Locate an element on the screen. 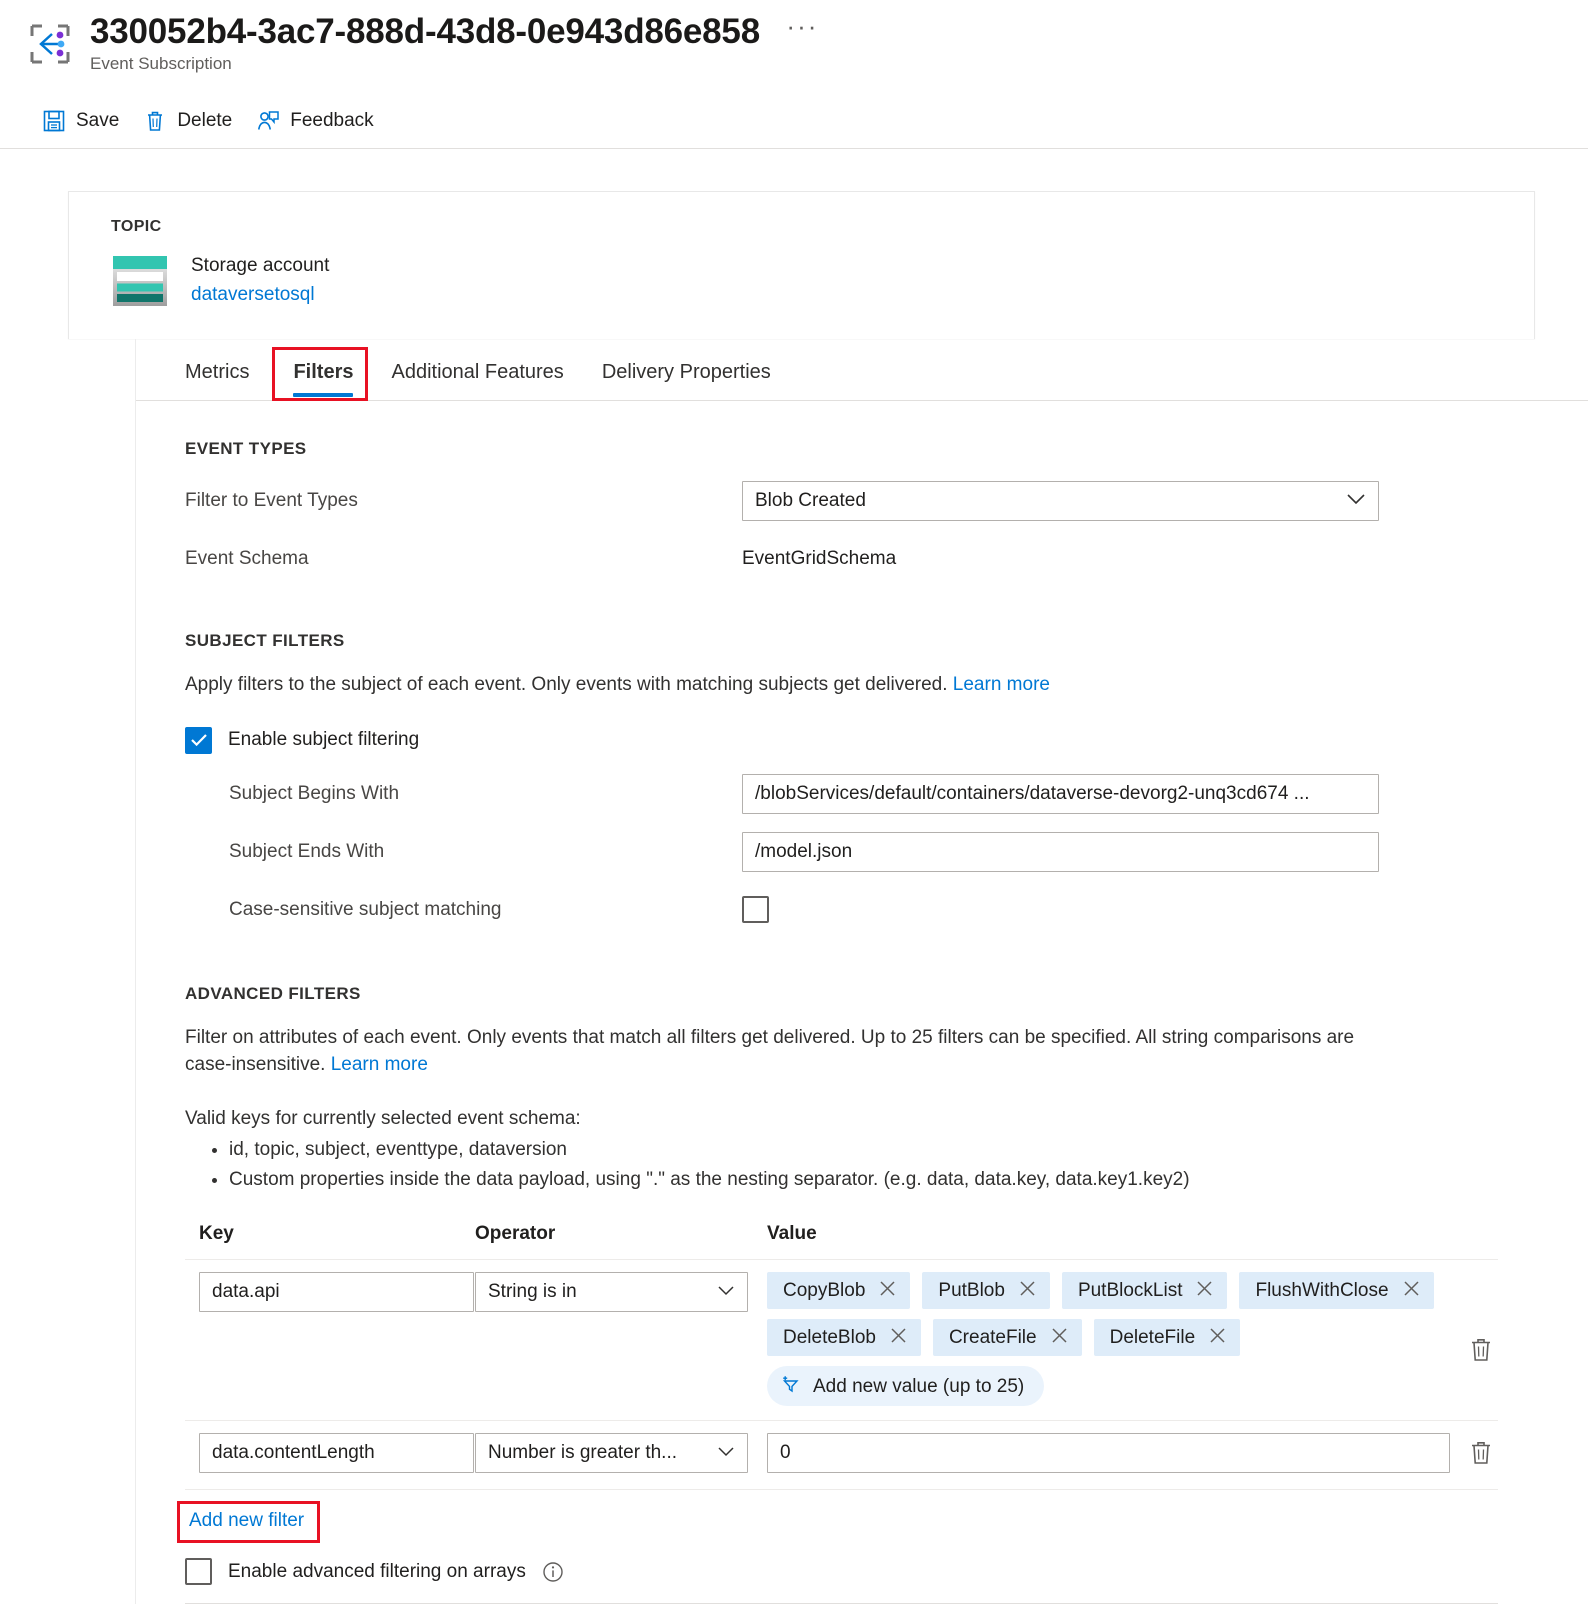  topic-card-wrapper: TOPIC Storage account dataversetosql is located at coordinates (794, 244).